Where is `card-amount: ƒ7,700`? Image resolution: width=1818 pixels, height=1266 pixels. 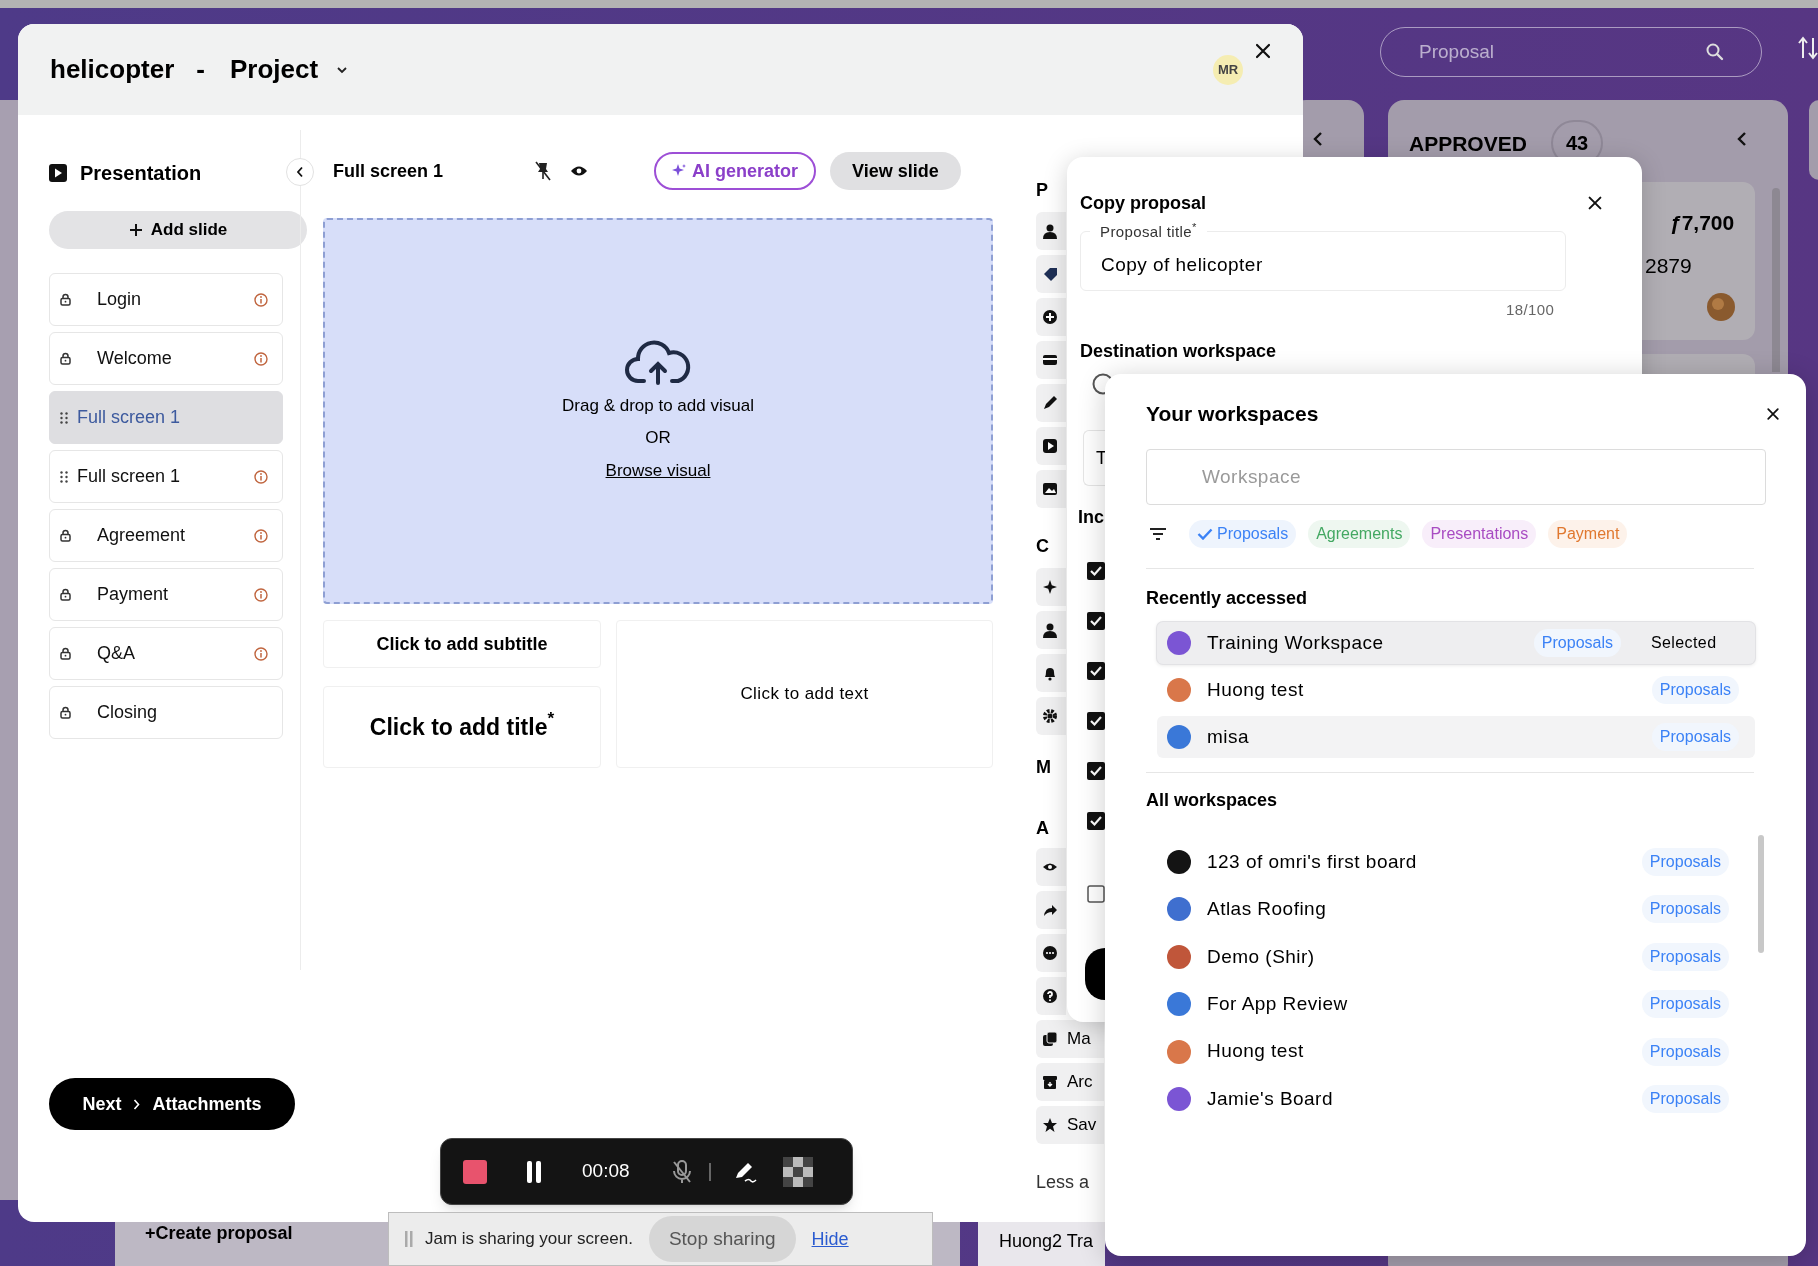 card-amount: ƒ7,700 is located at coordinates (1702, 223).